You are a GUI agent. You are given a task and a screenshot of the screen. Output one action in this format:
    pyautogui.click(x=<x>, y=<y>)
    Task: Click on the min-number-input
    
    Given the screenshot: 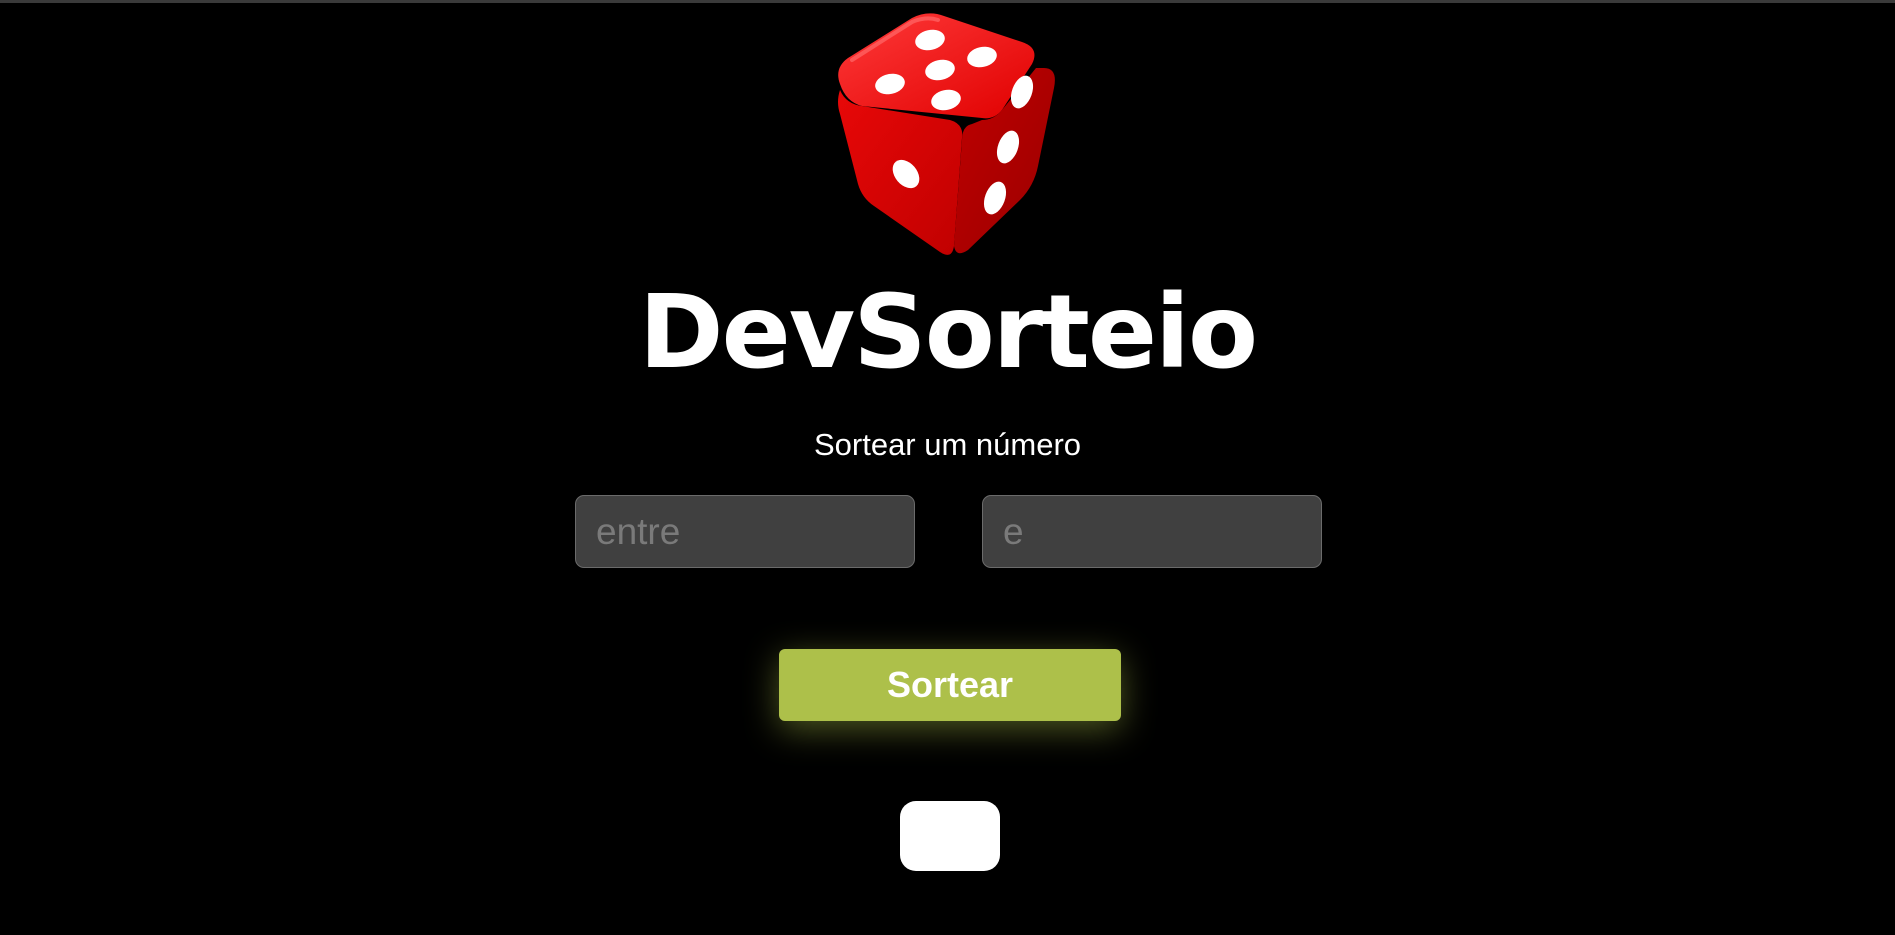 What is the action you would take?
    pyautogui.click(x=745, y=531)
    